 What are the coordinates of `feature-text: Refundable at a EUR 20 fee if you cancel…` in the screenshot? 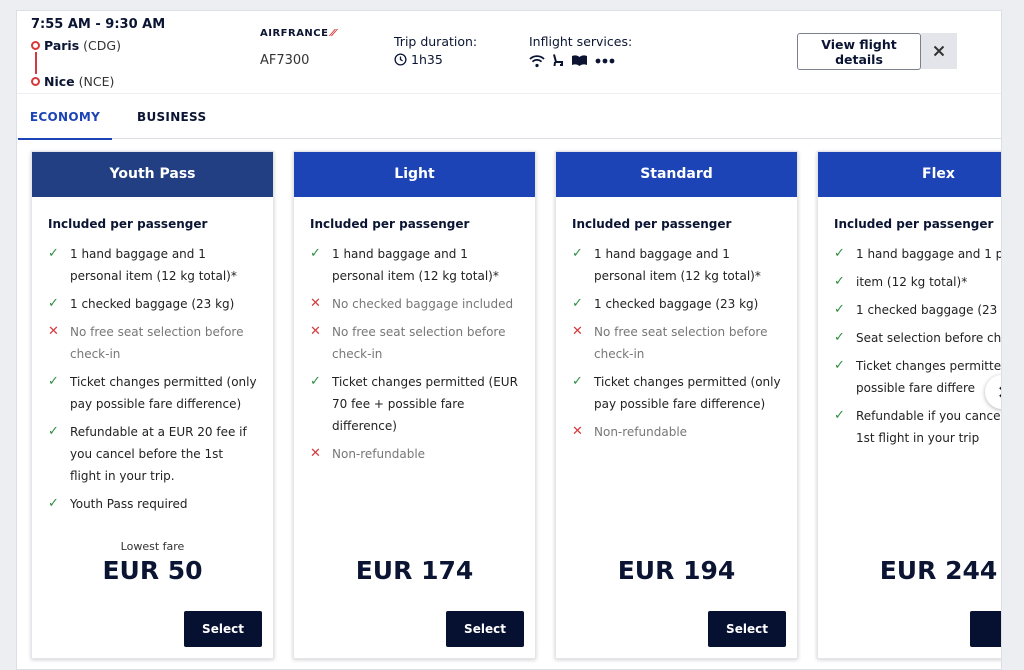 It's located at (158, 454).